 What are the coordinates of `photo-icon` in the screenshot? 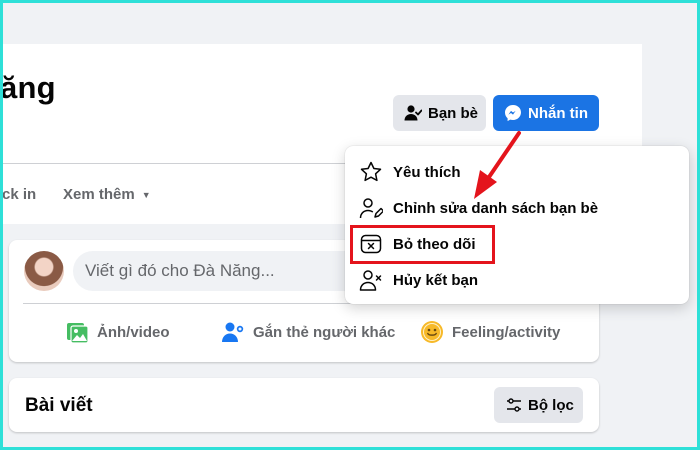 It's located at (78, 333).